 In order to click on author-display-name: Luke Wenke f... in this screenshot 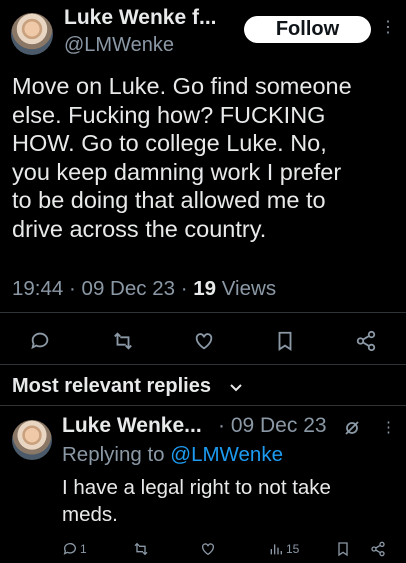, I will do `click(140, 18)`.